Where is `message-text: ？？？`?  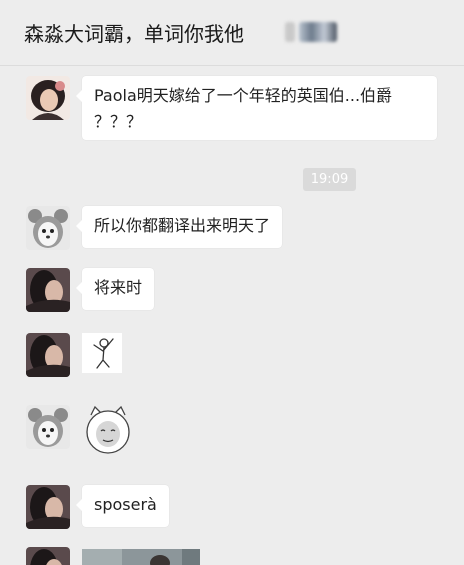 message-text: ？？？ is located at coordinates (118, 121).